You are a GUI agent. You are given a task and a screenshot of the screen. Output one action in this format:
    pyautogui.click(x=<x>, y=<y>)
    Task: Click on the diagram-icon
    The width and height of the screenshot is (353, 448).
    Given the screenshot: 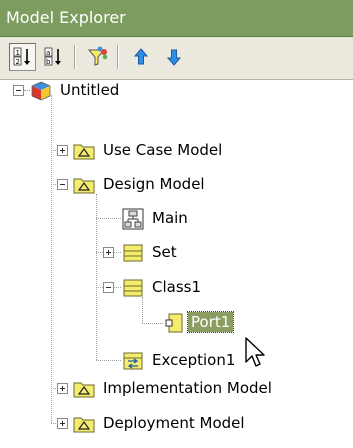 What is the action you would take?
    pyautogui.click(x=133, y=219)
    